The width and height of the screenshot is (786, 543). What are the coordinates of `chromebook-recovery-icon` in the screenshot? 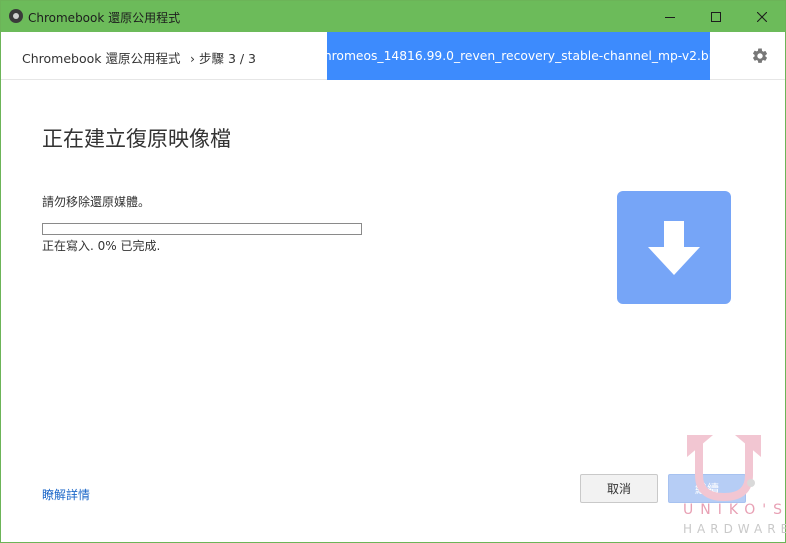 It's located at (16, 16).